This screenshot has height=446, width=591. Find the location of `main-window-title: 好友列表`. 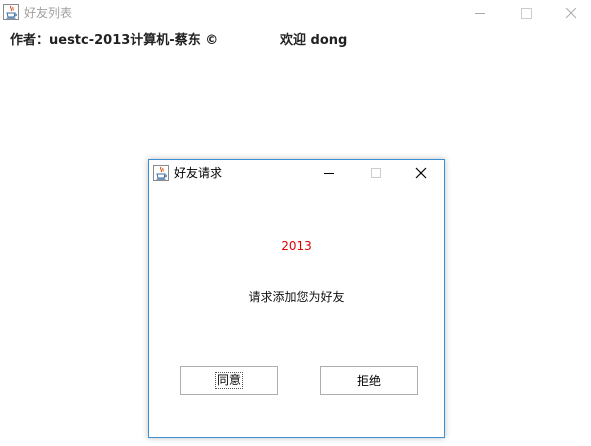

main-window-title: 好友列表 is located at coordinates (48, 13).